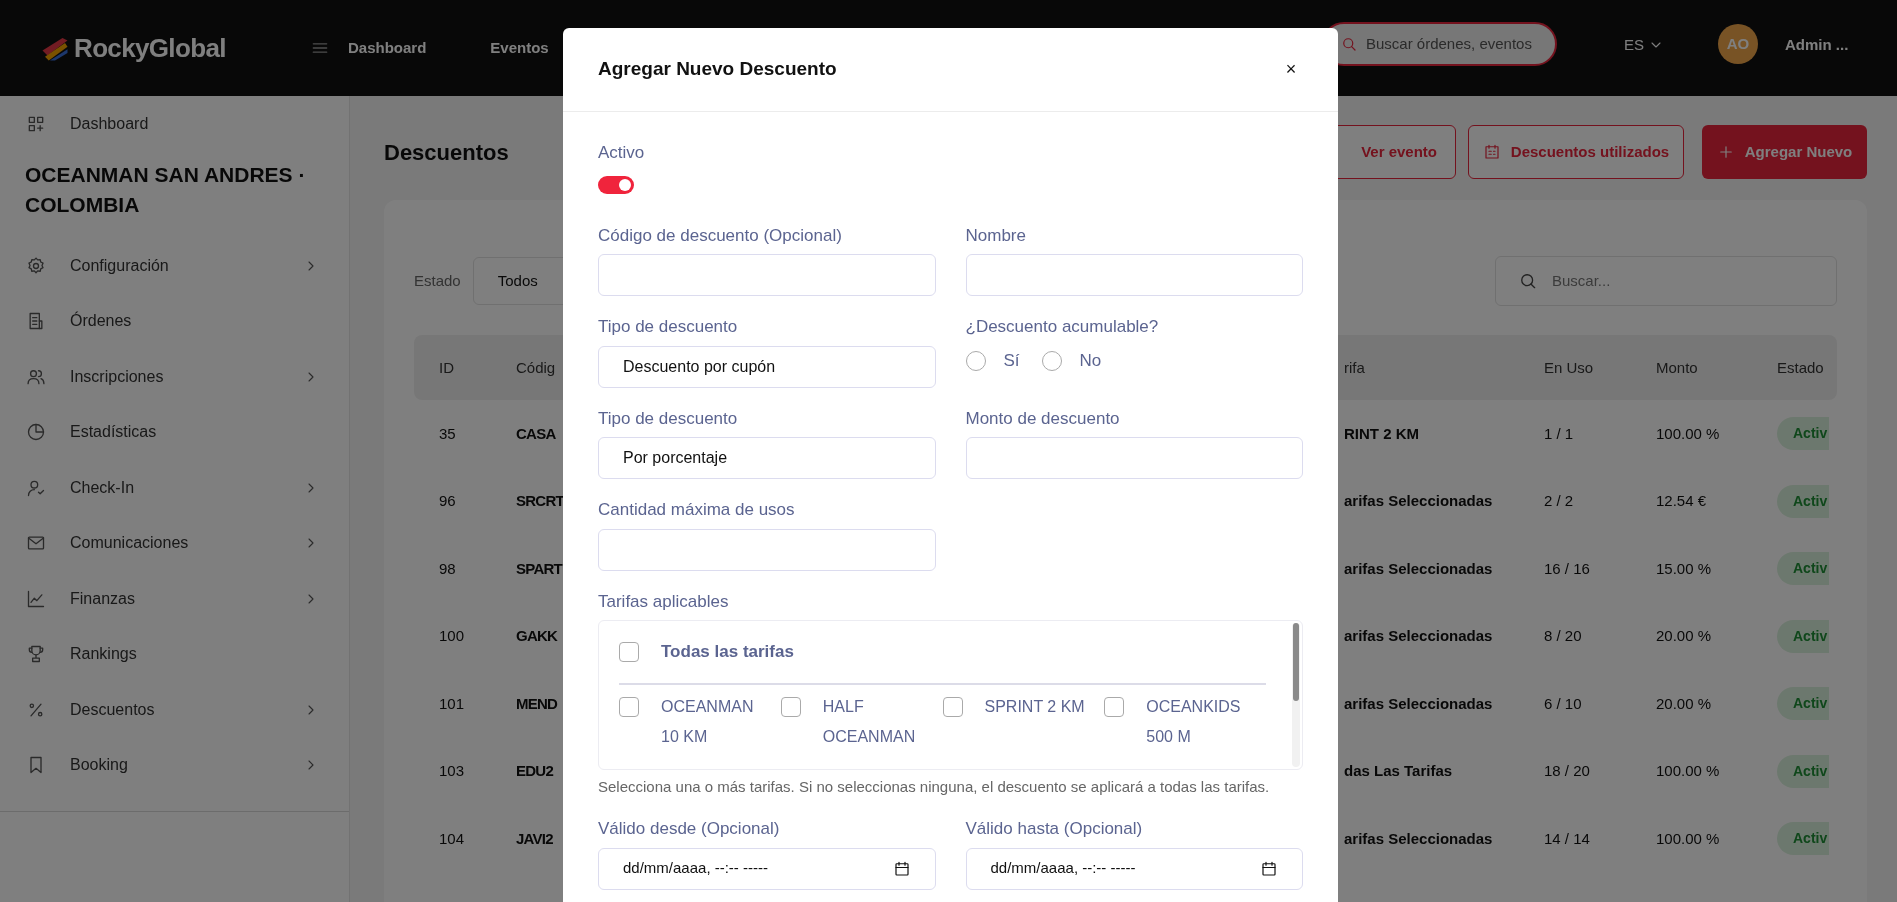 Image resolution: width=1897 pixels, height=902 pixels. What do you see at coordinates (537, 703) in the screenshot?
I see `table-cell: MEND` at bounding box center [537, 703].